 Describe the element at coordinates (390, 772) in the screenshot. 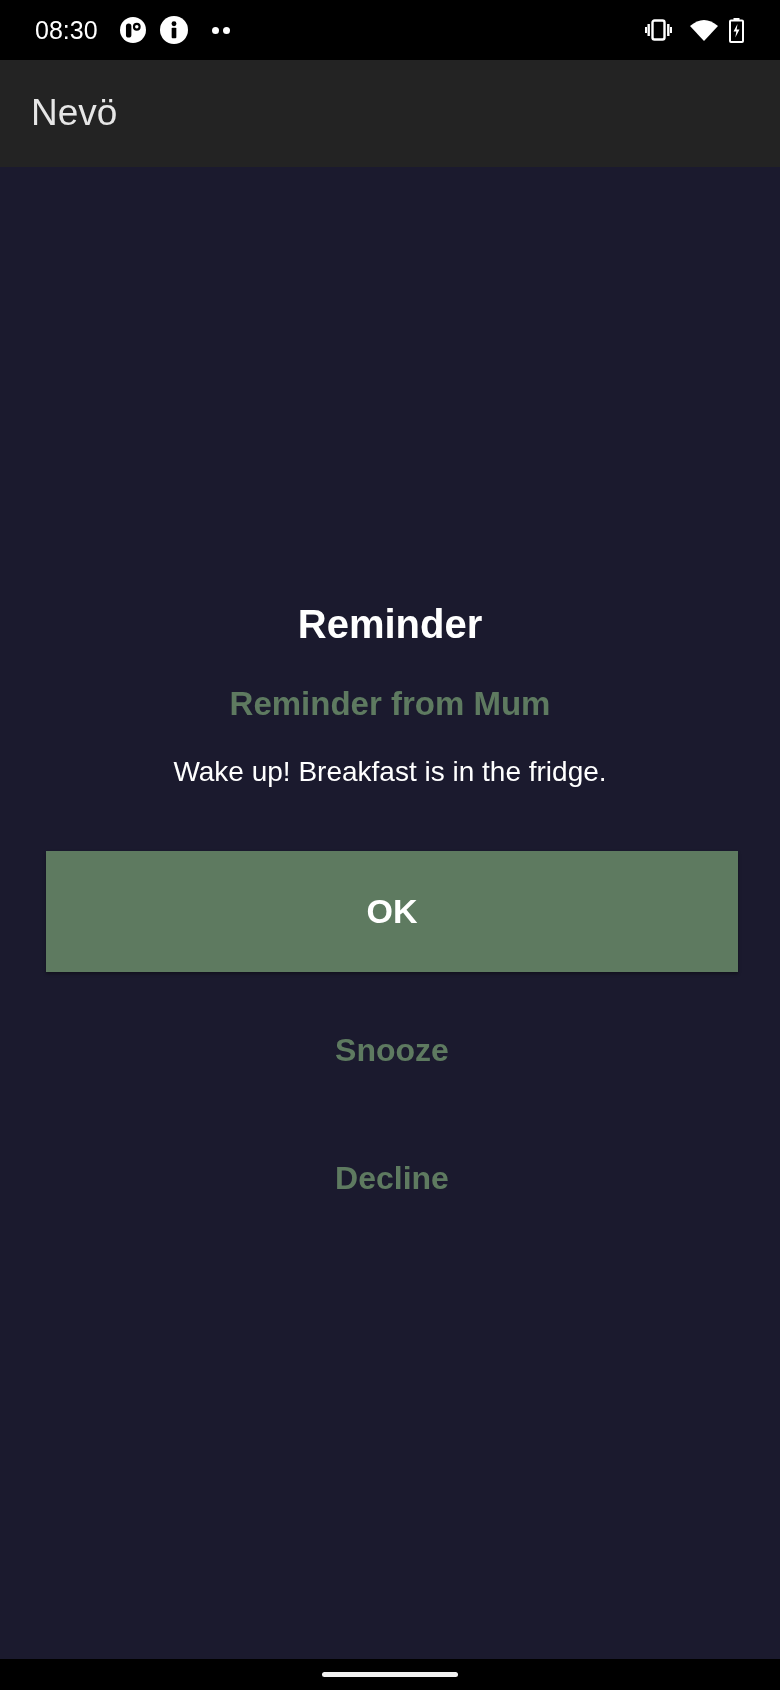

I see `reminder-message: Wake up! Breakfast is in the fridge.` at that location.